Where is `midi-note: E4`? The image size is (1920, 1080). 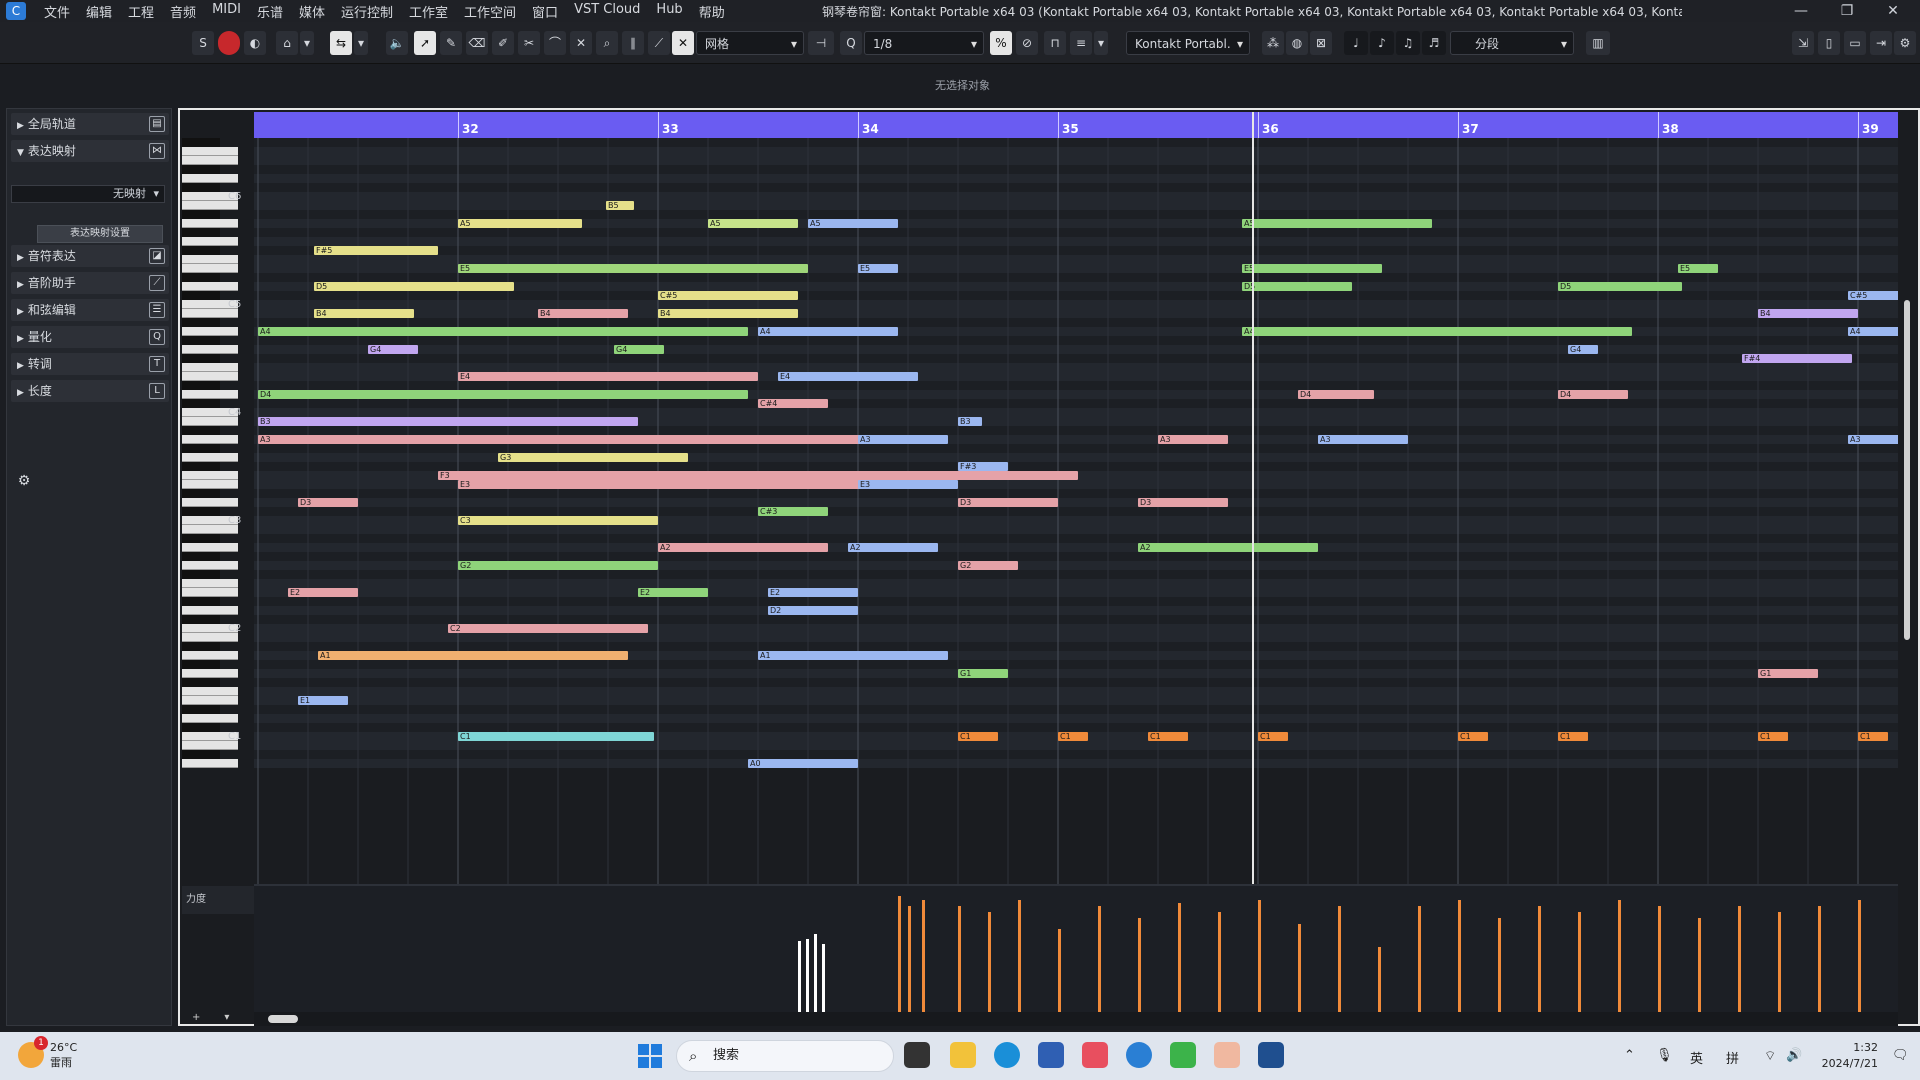
midi-note: E4 is located at coordinates (608, 376).